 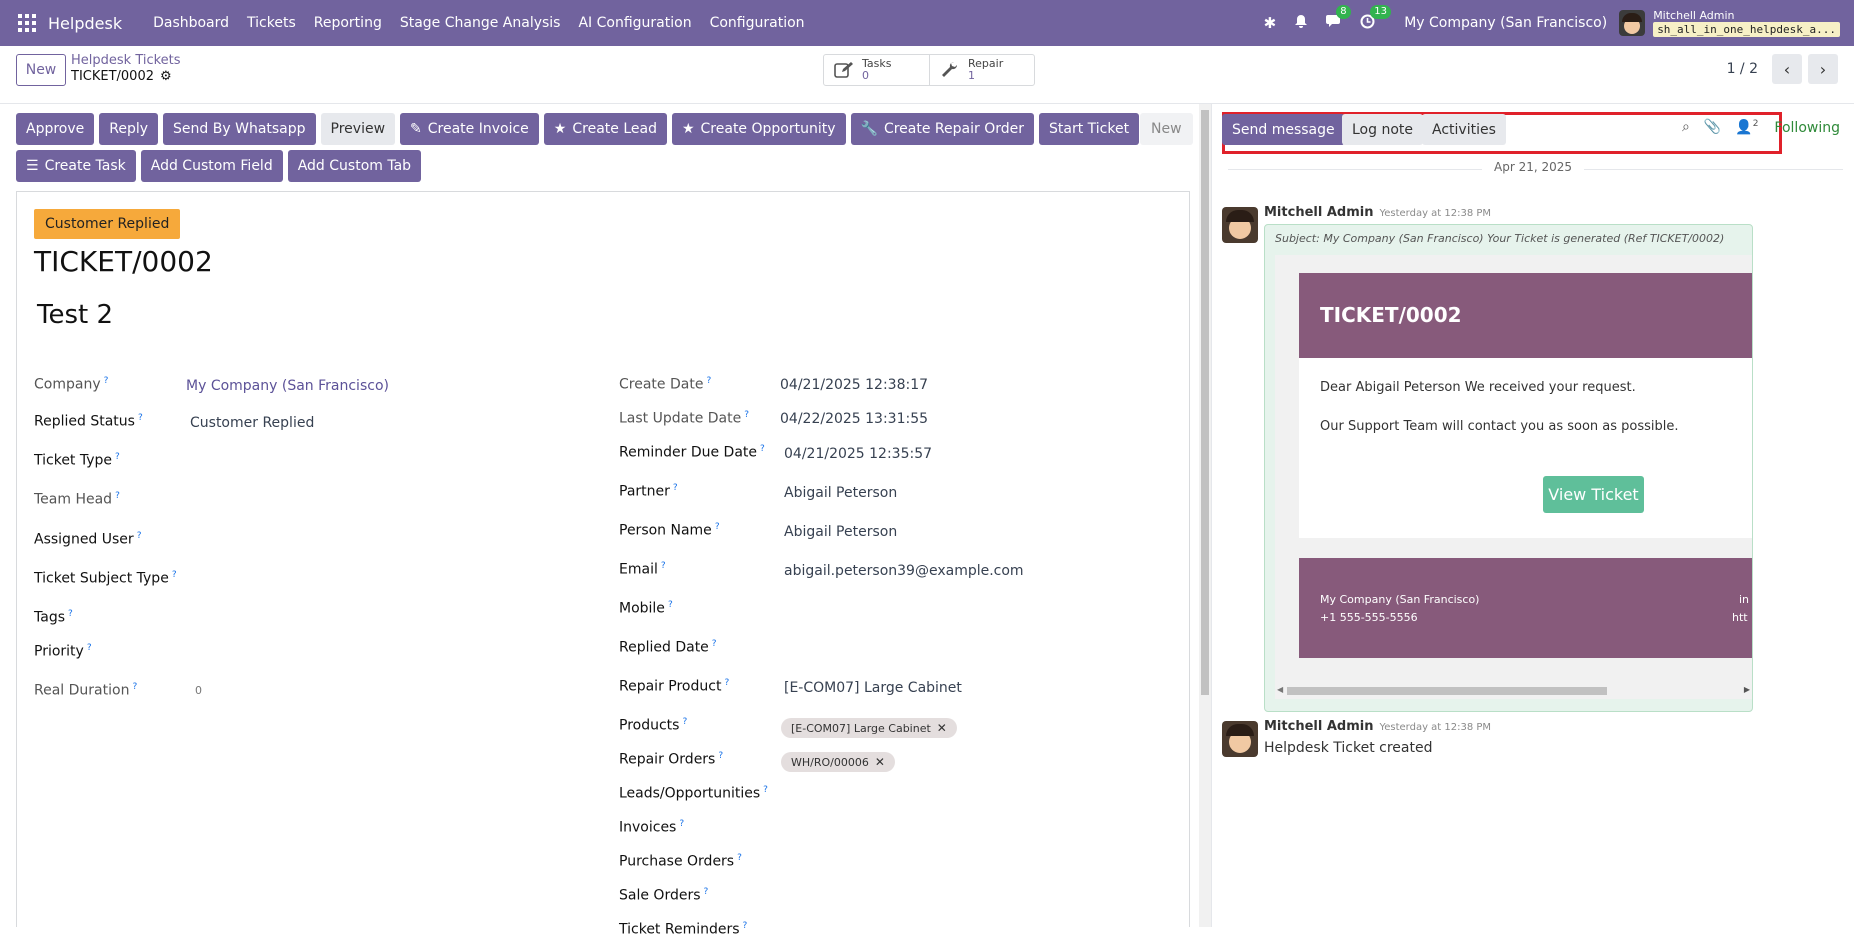 What do you see at coordinates (1369, 617) in the screenshot?
I see `footer-phone: +1 555-555-5556` at bounding box center [1369, 617].